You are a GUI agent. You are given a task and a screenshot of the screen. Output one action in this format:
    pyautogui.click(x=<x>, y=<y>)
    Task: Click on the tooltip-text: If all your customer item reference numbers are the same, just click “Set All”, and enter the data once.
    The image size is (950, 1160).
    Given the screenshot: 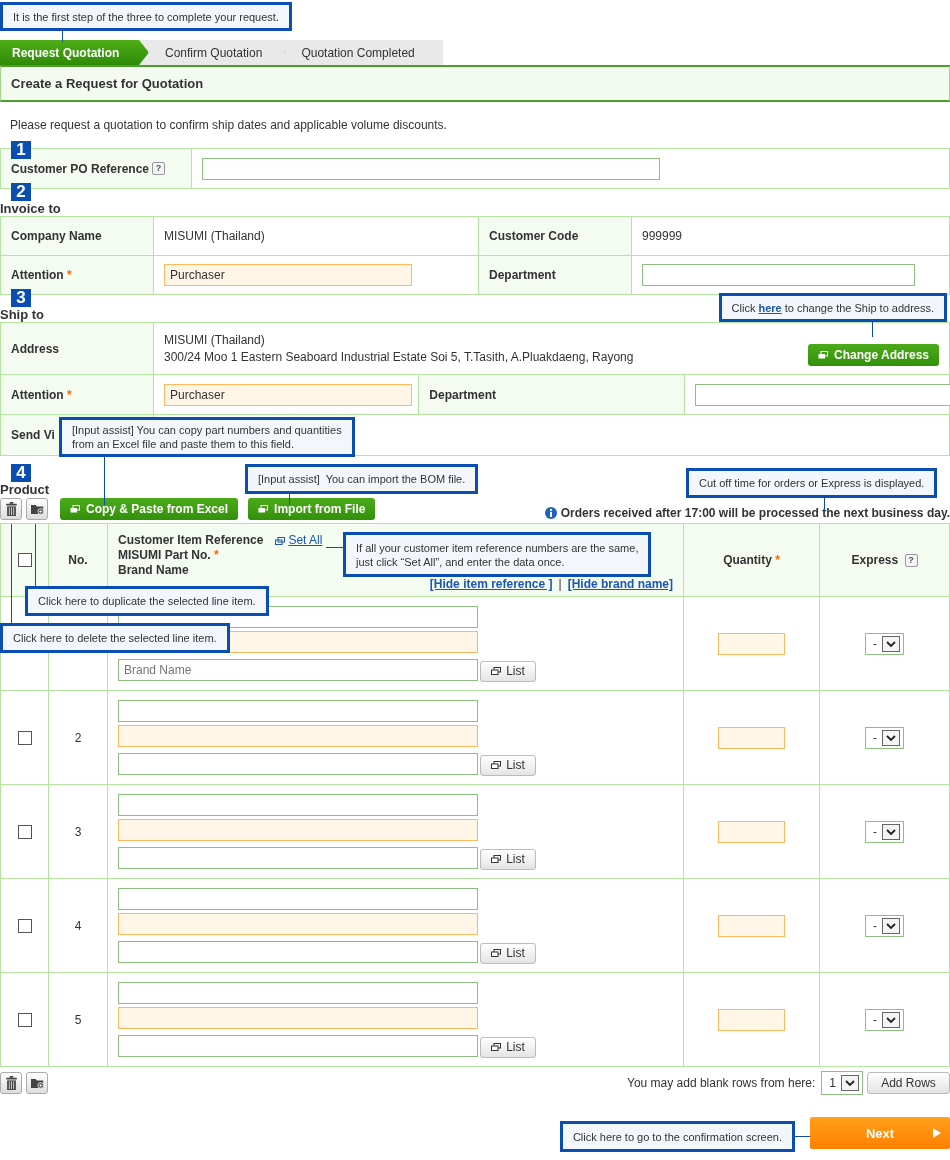 What is the action you would take?
    pyautogui.click(x=497, y=554)
    